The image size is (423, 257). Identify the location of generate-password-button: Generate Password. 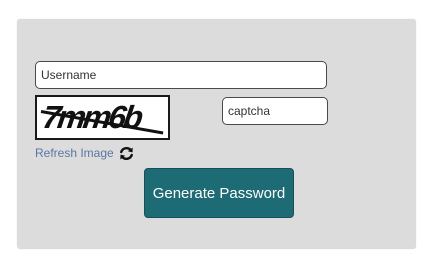
(219, 193).